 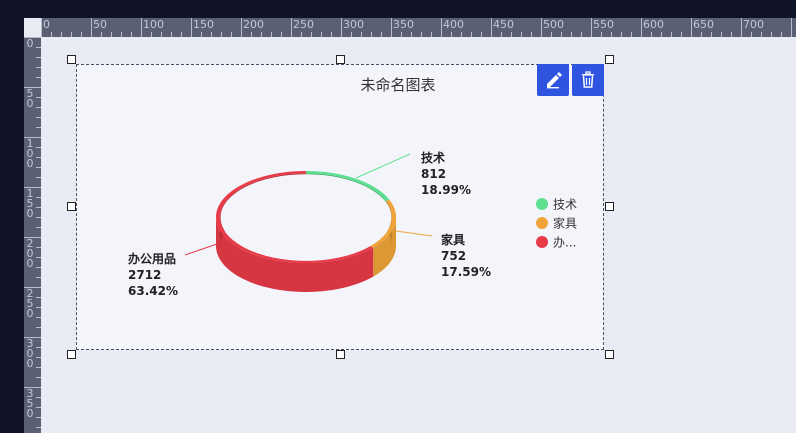 I want to click on legend-item: 技术, so click(x=565, y=205).